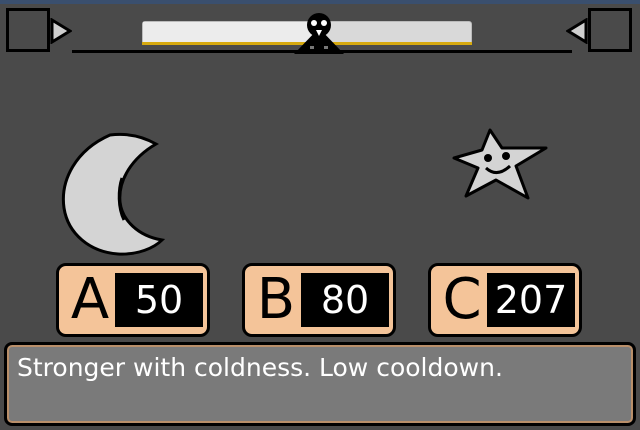  I want to click on bird-marker-icon, so click(319, 33).